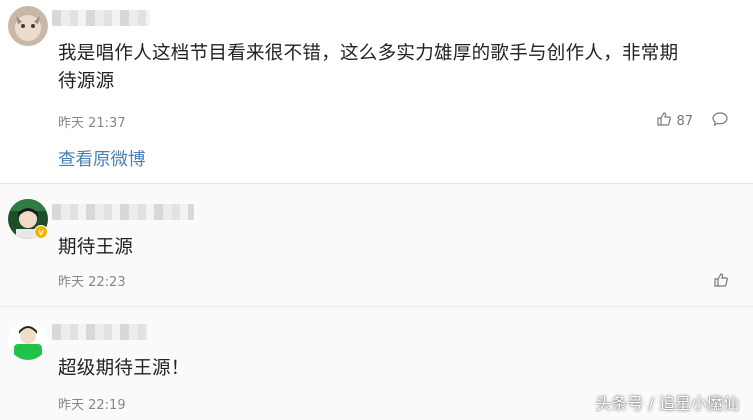 The width and height of the screenshot is (753, 420). Describe the element at coordinates (368, 53) in the screenshot. I see `comment-text-line1: 我是唱作人这档节目看来很不错，这么多实力雄厚的歌手与创作人，非常期` at that location.